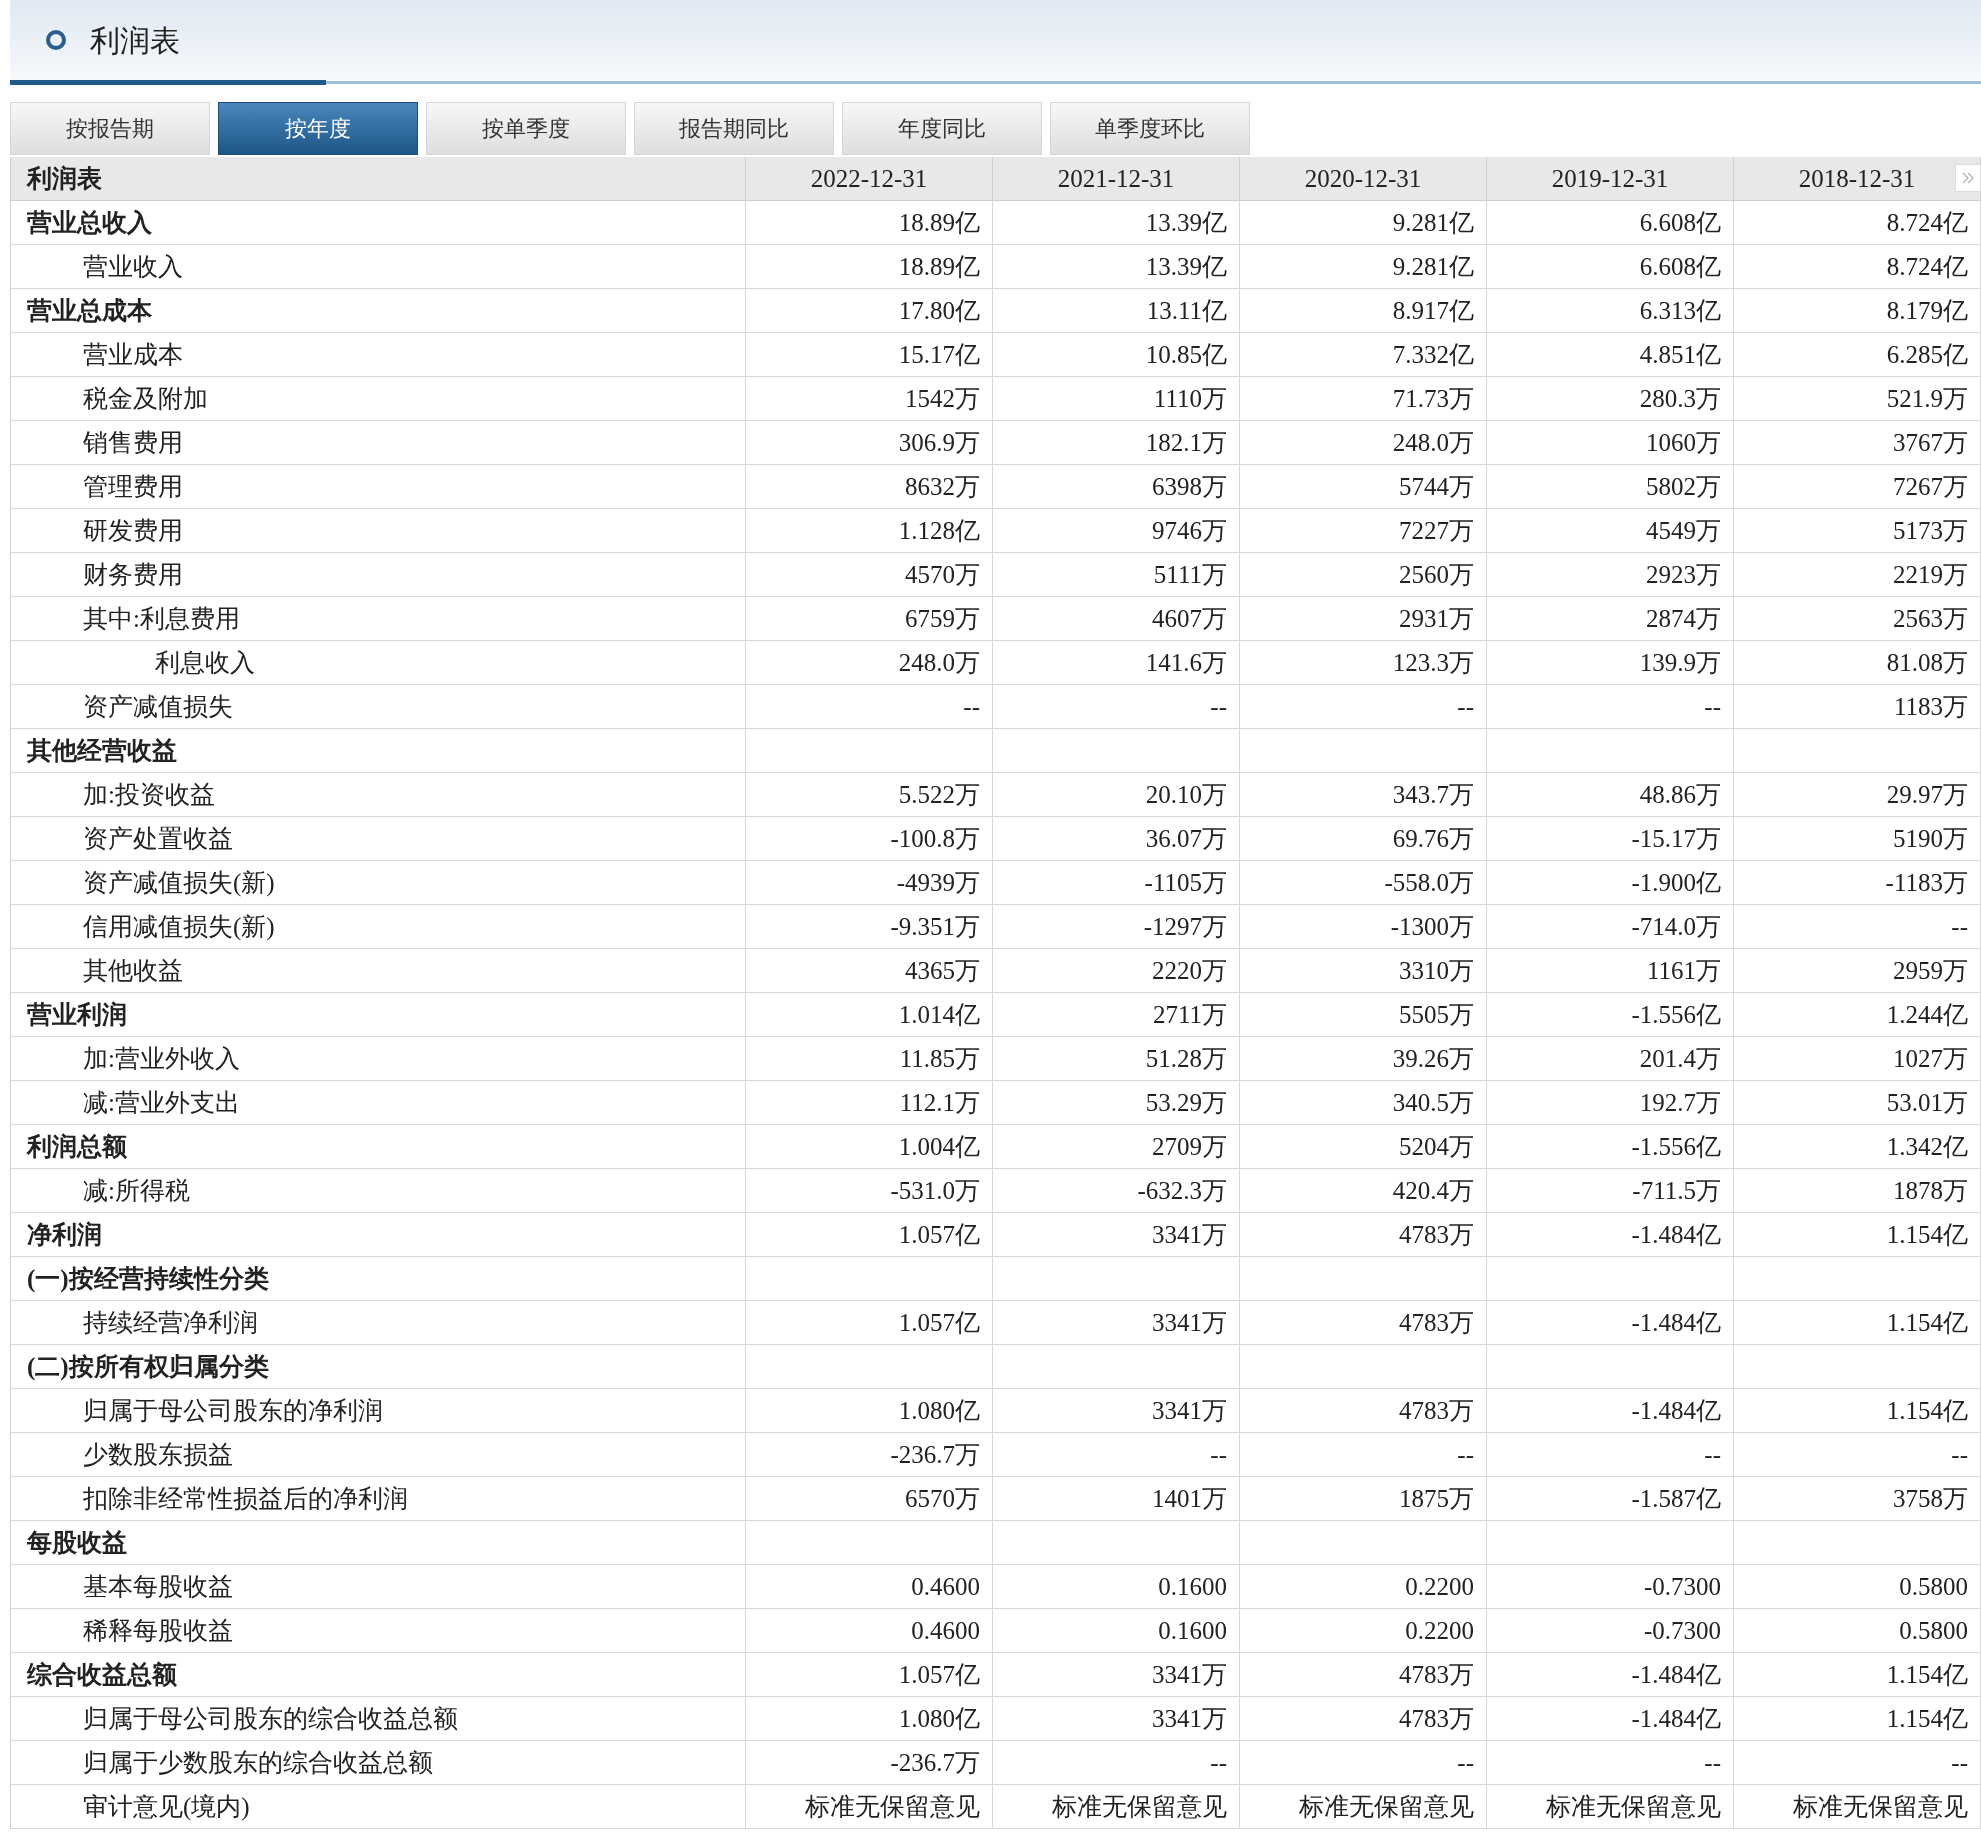 This screenshot has height=1835, width=1981. I want to click on value-cell-text: -714.0万, so click(1676, 926).